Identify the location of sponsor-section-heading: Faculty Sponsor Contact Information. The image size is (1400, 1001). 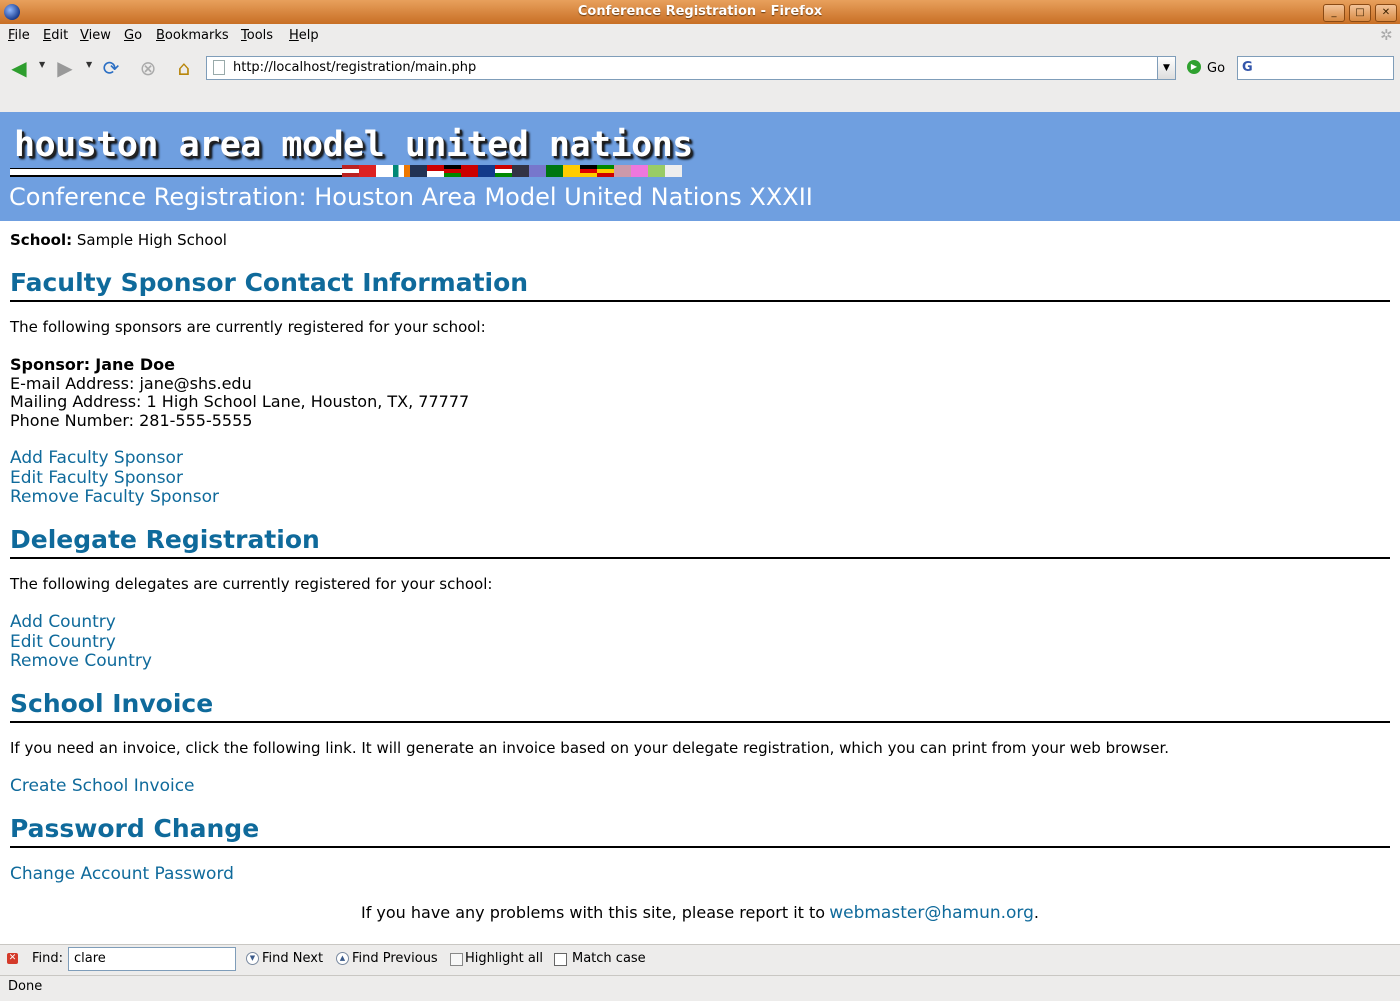
(269, 282).